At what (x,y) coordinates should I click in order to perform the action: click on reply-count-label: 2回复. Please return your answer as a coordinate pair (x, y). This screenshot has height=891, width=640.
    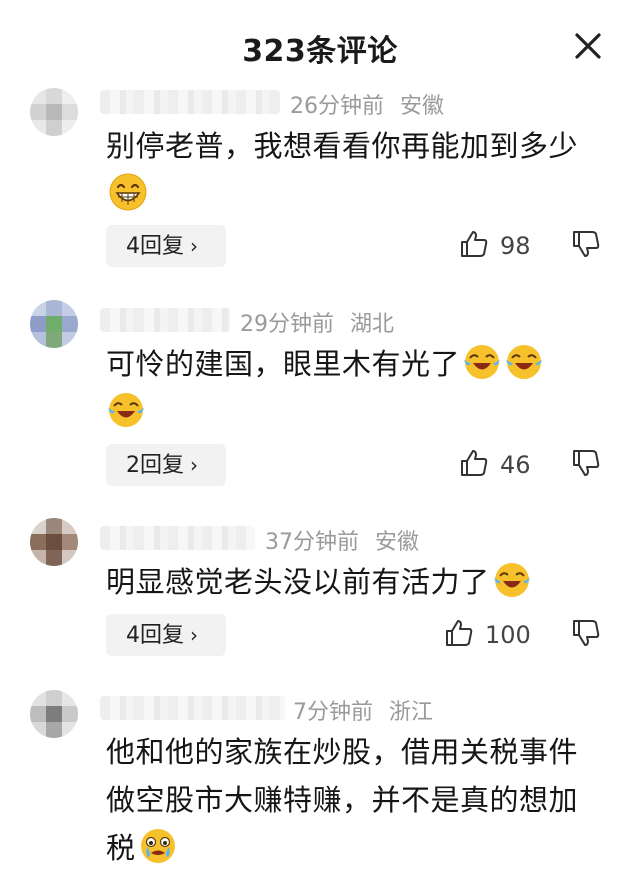
    Looking at the image, I should click on (155, 465).